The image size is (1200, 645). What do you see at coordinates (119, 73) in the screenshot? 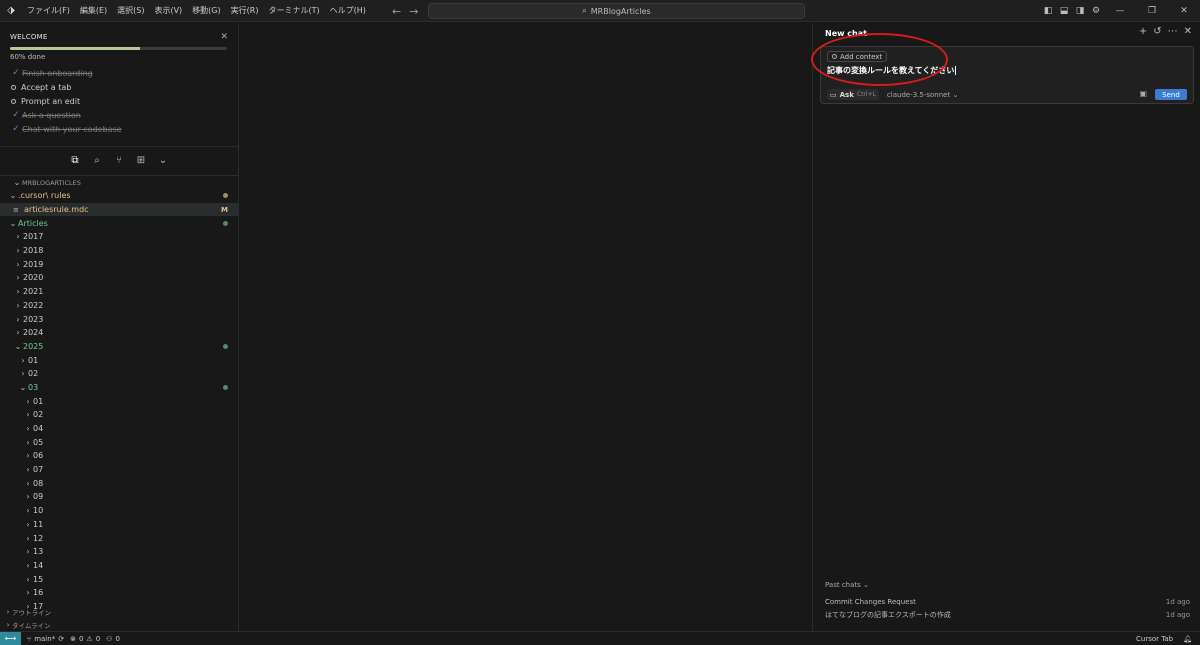
I see `onboarding-task: ✓ Finish onboarding` at bounding box center [119, 73].